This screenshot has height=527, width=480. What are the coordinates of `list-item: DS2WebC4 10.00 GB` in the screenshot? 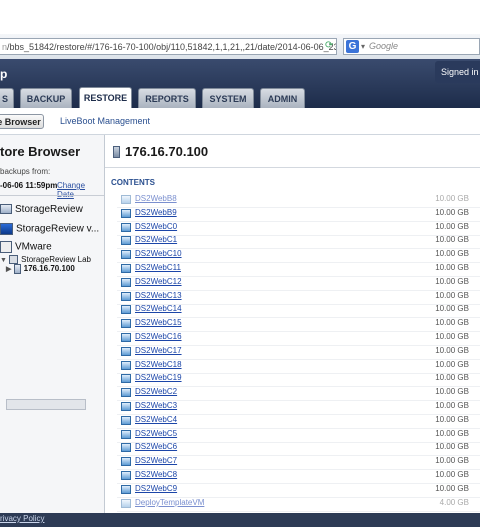 It's located at (298, 421).